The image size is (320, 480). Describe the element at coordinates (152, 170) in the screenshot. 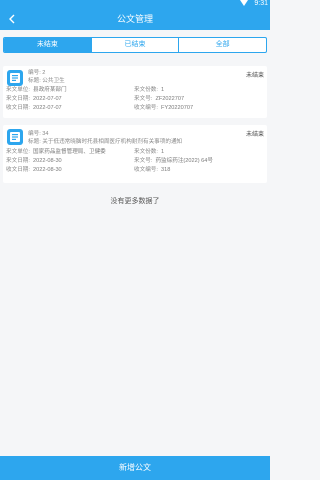

I see `field-receive-no: 收文编号: 318` at that location.